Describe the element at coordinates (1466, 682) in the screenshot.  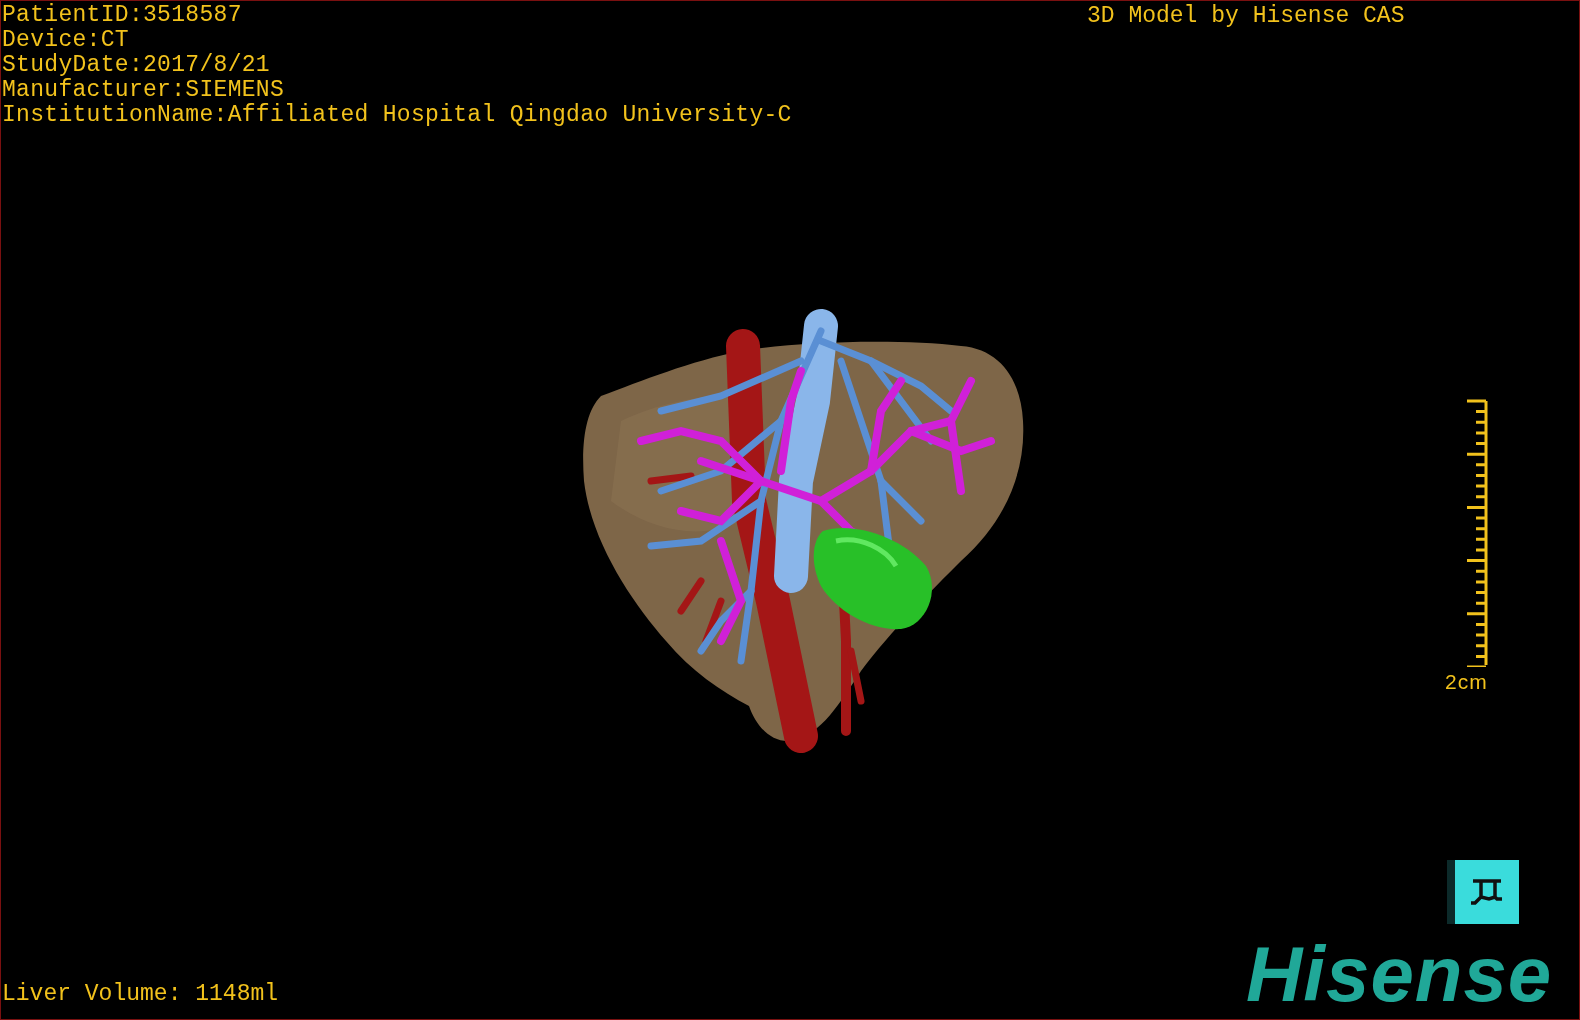
I see `scale-label: 2cm` at that location.